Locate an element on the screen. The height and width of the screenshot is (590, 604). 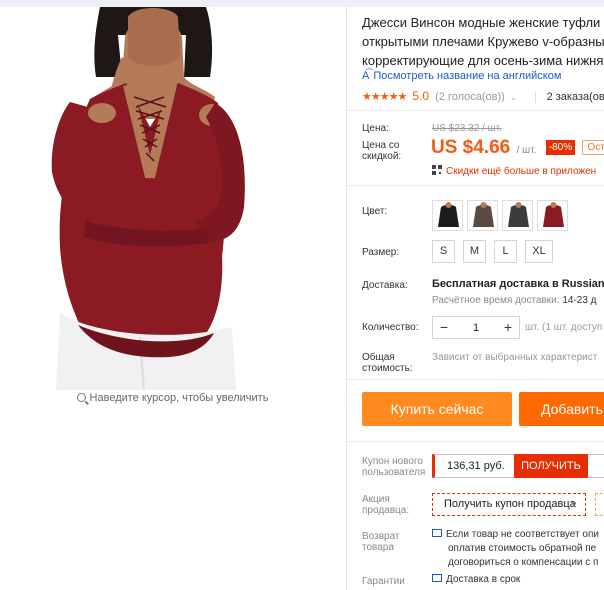
price-unit: / шт. is located at coordinates (526, 150).